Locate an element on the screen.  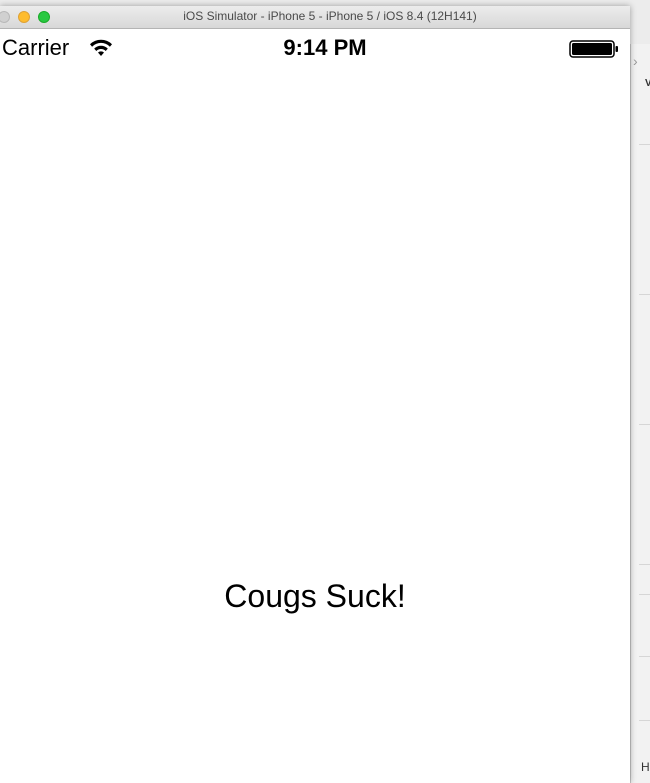
main-label: Cougs Suck! is located at coordinates (315, 596).